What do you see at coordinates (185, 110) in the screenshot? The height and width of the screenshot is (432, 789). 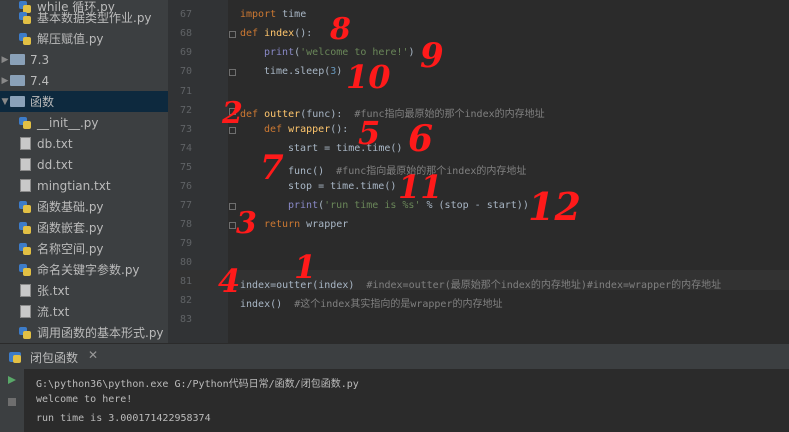 I see `line-number: 72` at bounding box center [185, 110].